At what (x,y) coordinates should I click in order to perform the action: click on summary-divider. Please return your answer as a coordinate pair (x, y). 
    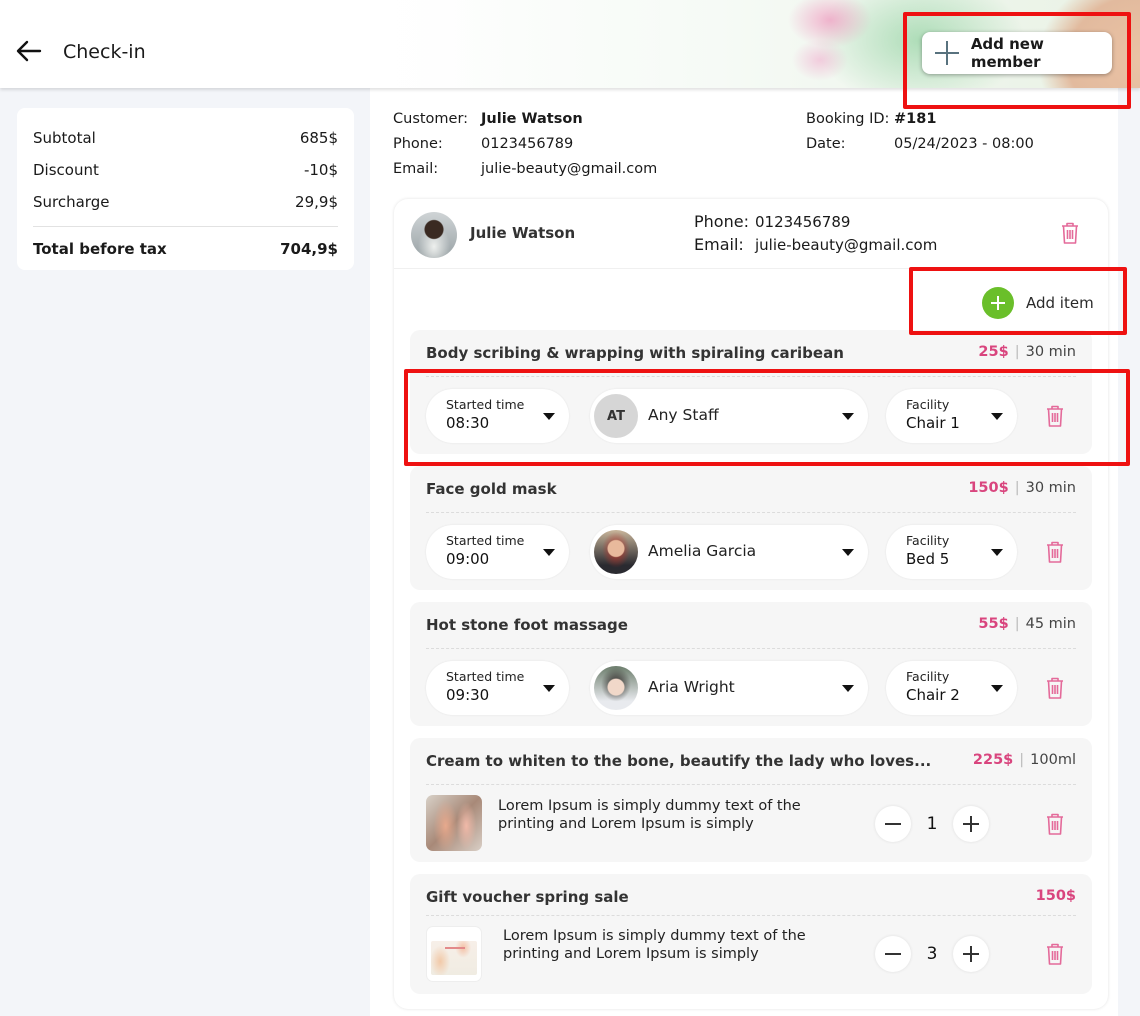
    Looking at the image, I should click on (185, 226).